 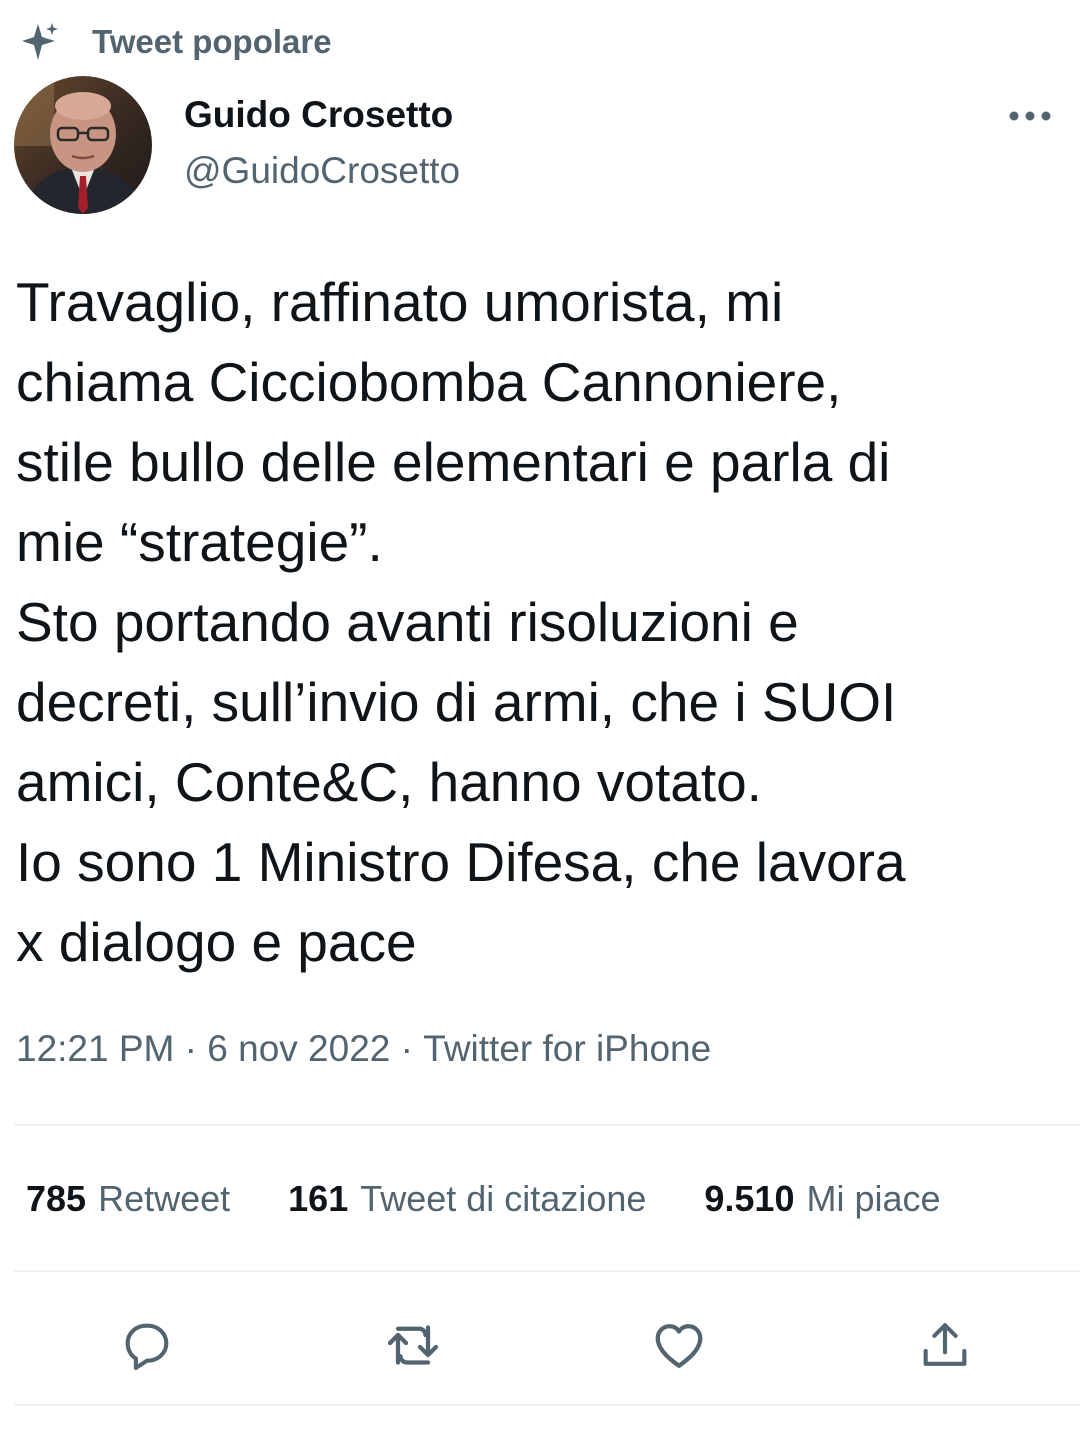 What do you see at coordinates (540, 1345) in the screenshot?
I see `tweet-actions` at bounding box center [540, 1345].